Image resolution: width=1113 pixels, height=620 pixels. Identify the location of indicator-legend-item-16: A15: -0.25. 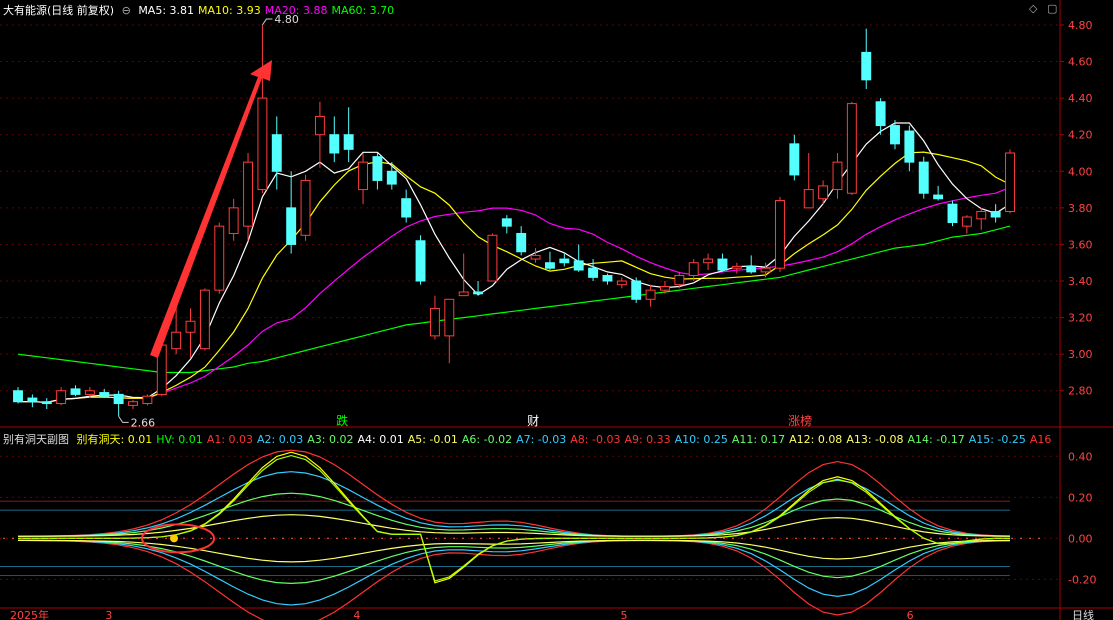
(997, 439).